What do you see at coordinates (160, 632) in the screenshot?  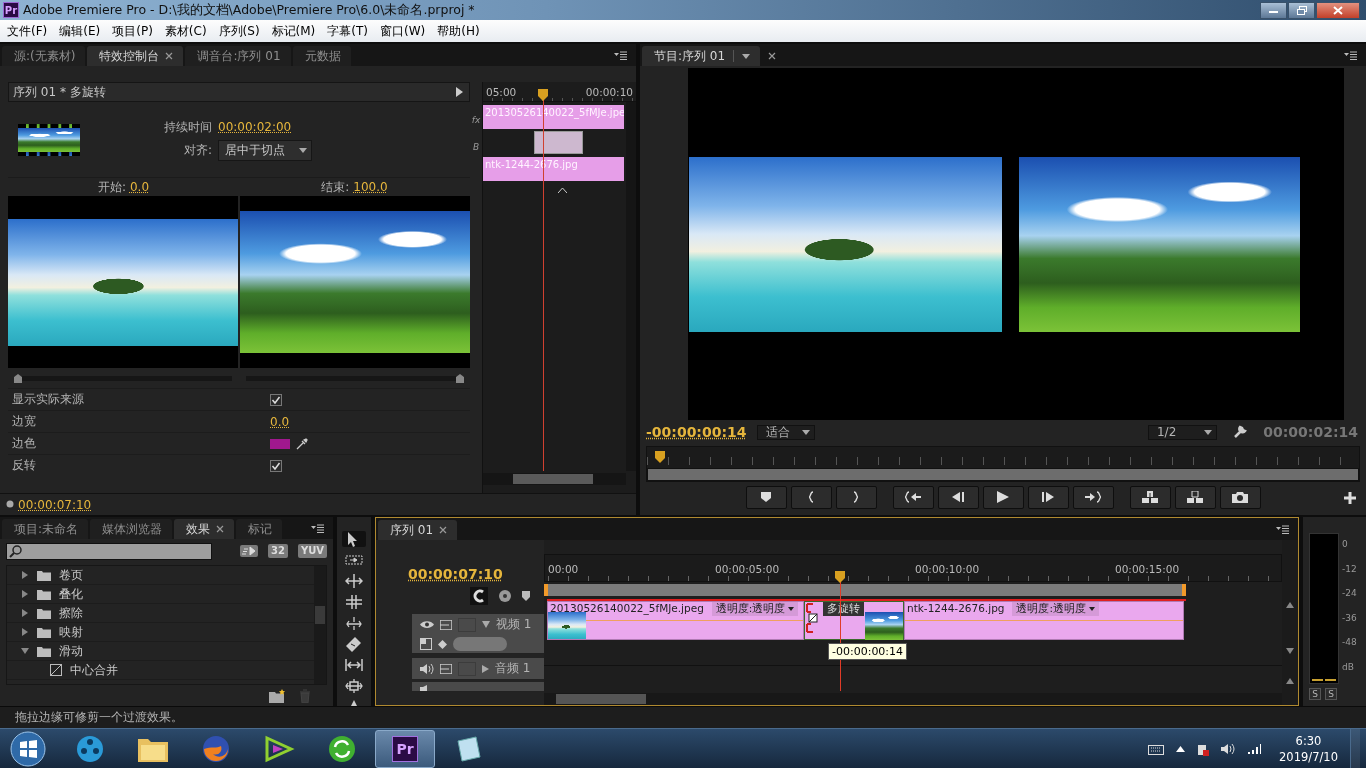 I see `effect-folder: 映射` at bounding box center [160, 632].